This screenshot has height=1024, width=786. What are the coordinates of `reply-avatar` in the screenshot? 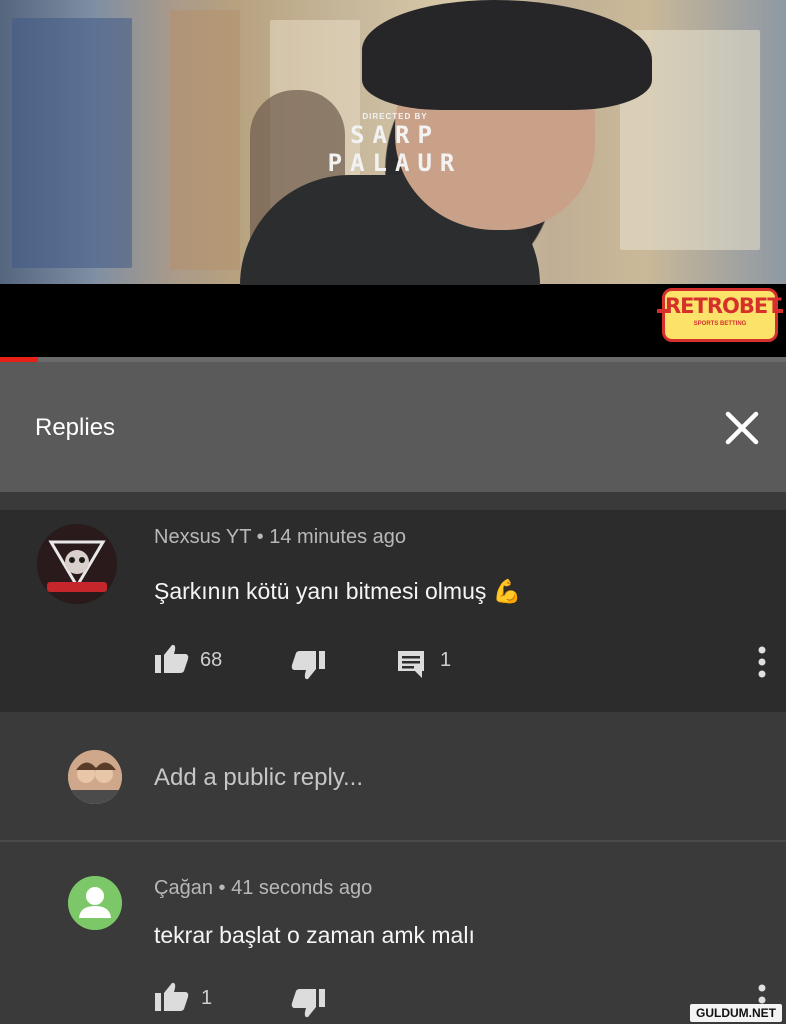 It's located at (95, 903).